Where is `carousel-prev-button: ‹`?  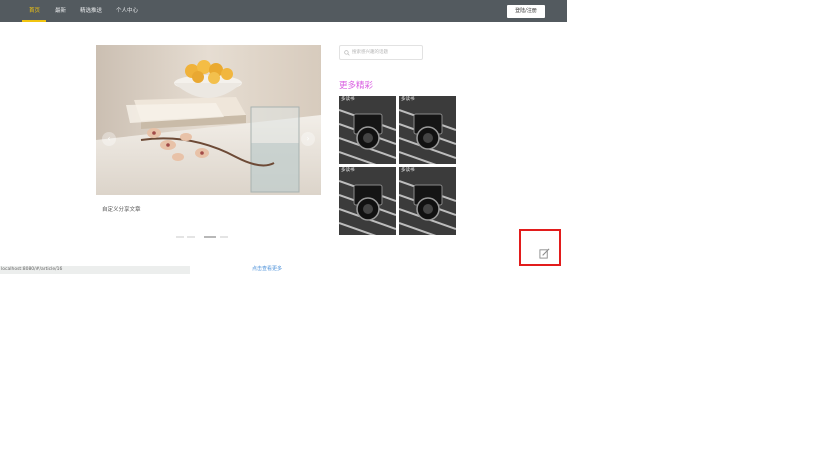
carousel-prev-button: ‹ is located at coordinates (109, 139).